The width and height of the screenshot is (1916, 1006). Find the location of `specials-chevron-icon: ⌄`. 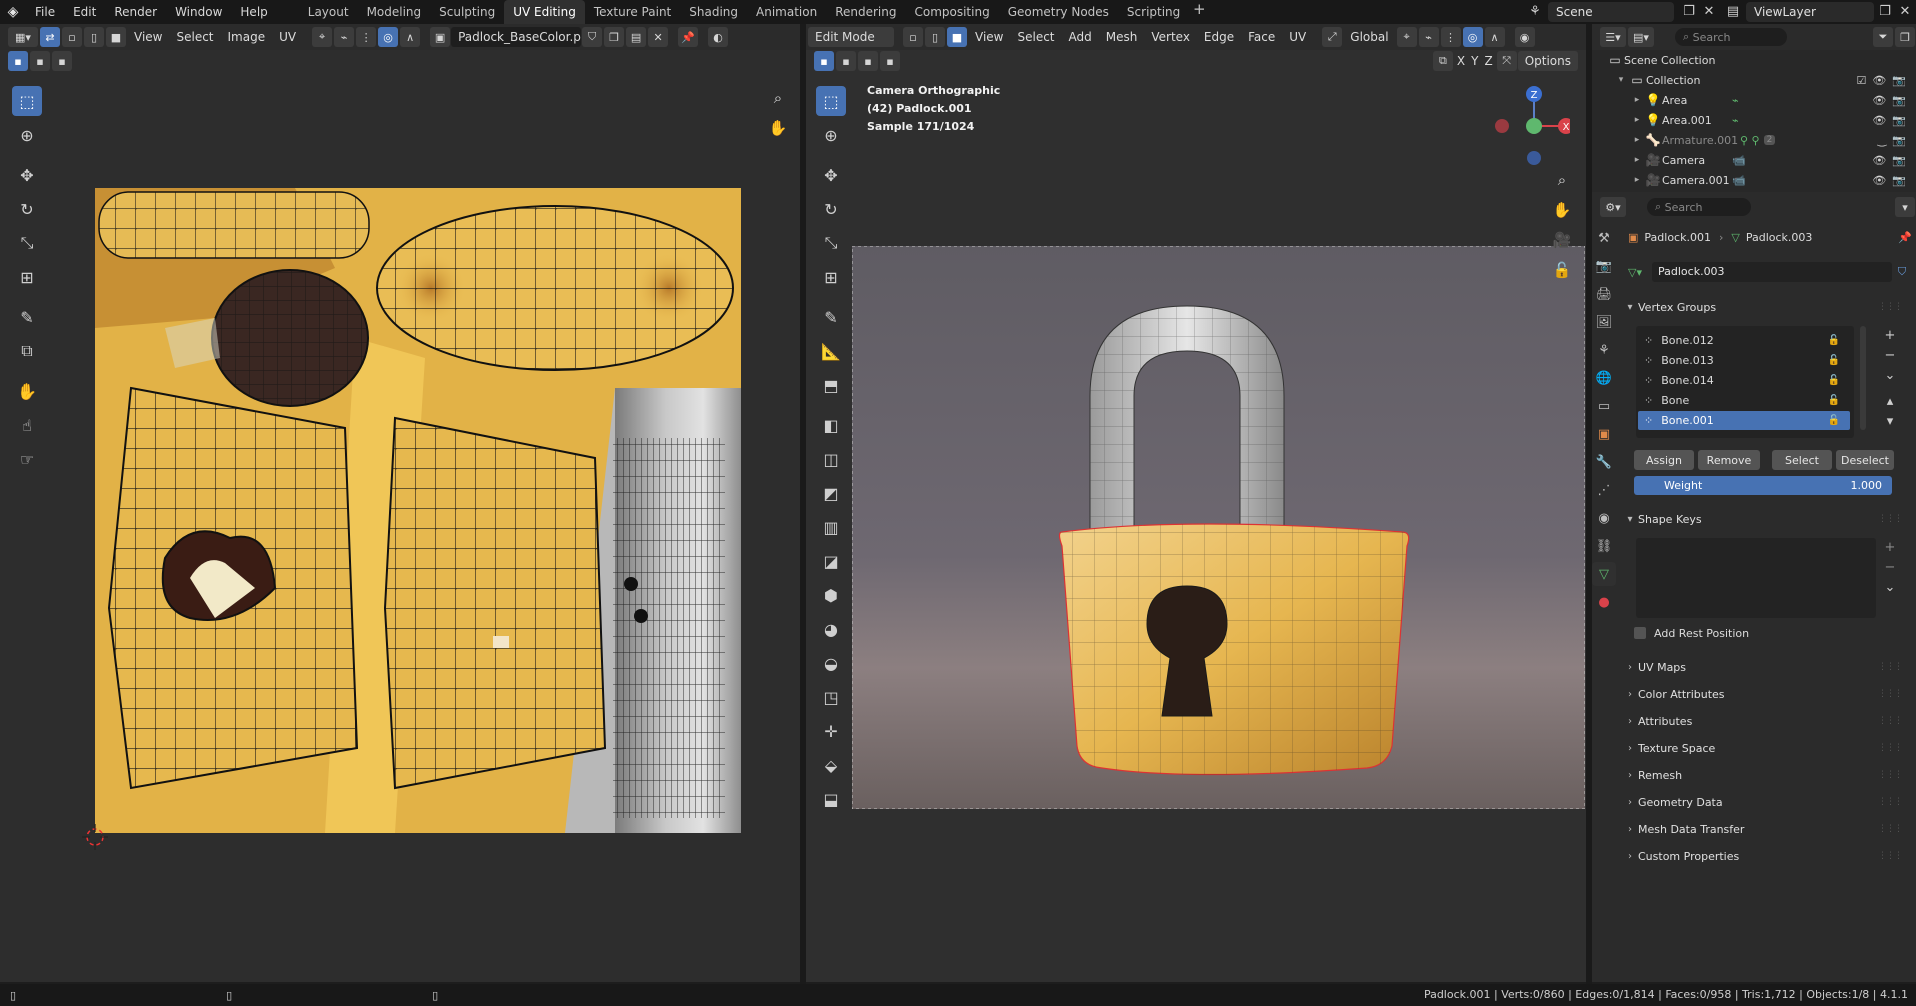

specials-chevron-icon: ⌄ is located at coordinates (1890, 376).